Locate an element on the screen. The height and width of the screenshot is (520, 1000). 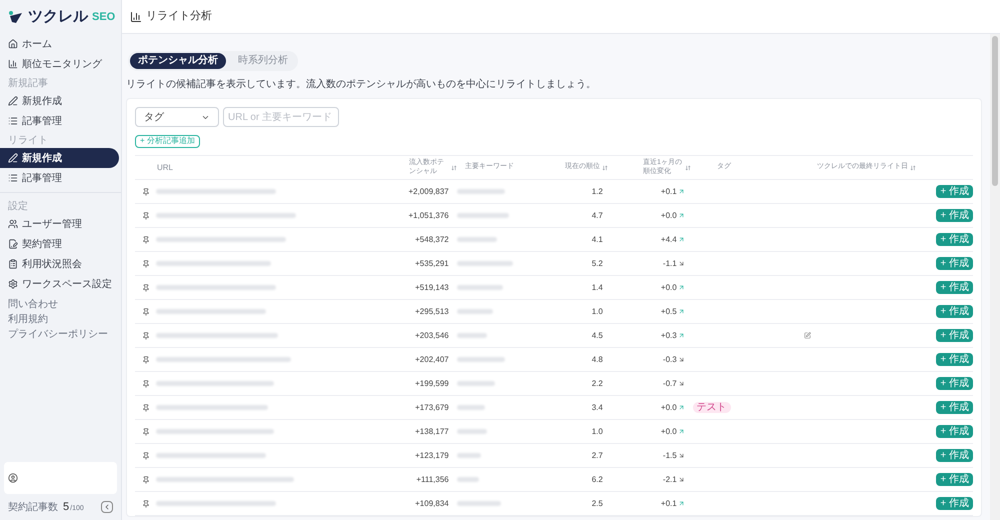
potential-cell-text: +202,407 is located at coordinates (431, 360).